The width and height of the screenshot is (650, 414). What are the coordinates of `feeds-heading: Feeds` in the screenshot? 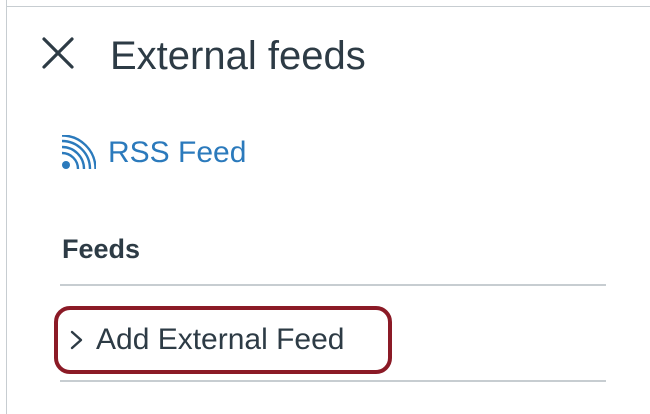 It's located at (101, 249).